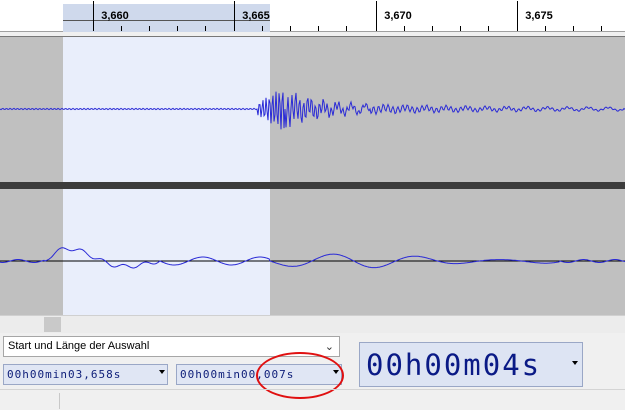 This screenshot has height=410, width=625. I want to click on selection-indicator, so click(166, 18).